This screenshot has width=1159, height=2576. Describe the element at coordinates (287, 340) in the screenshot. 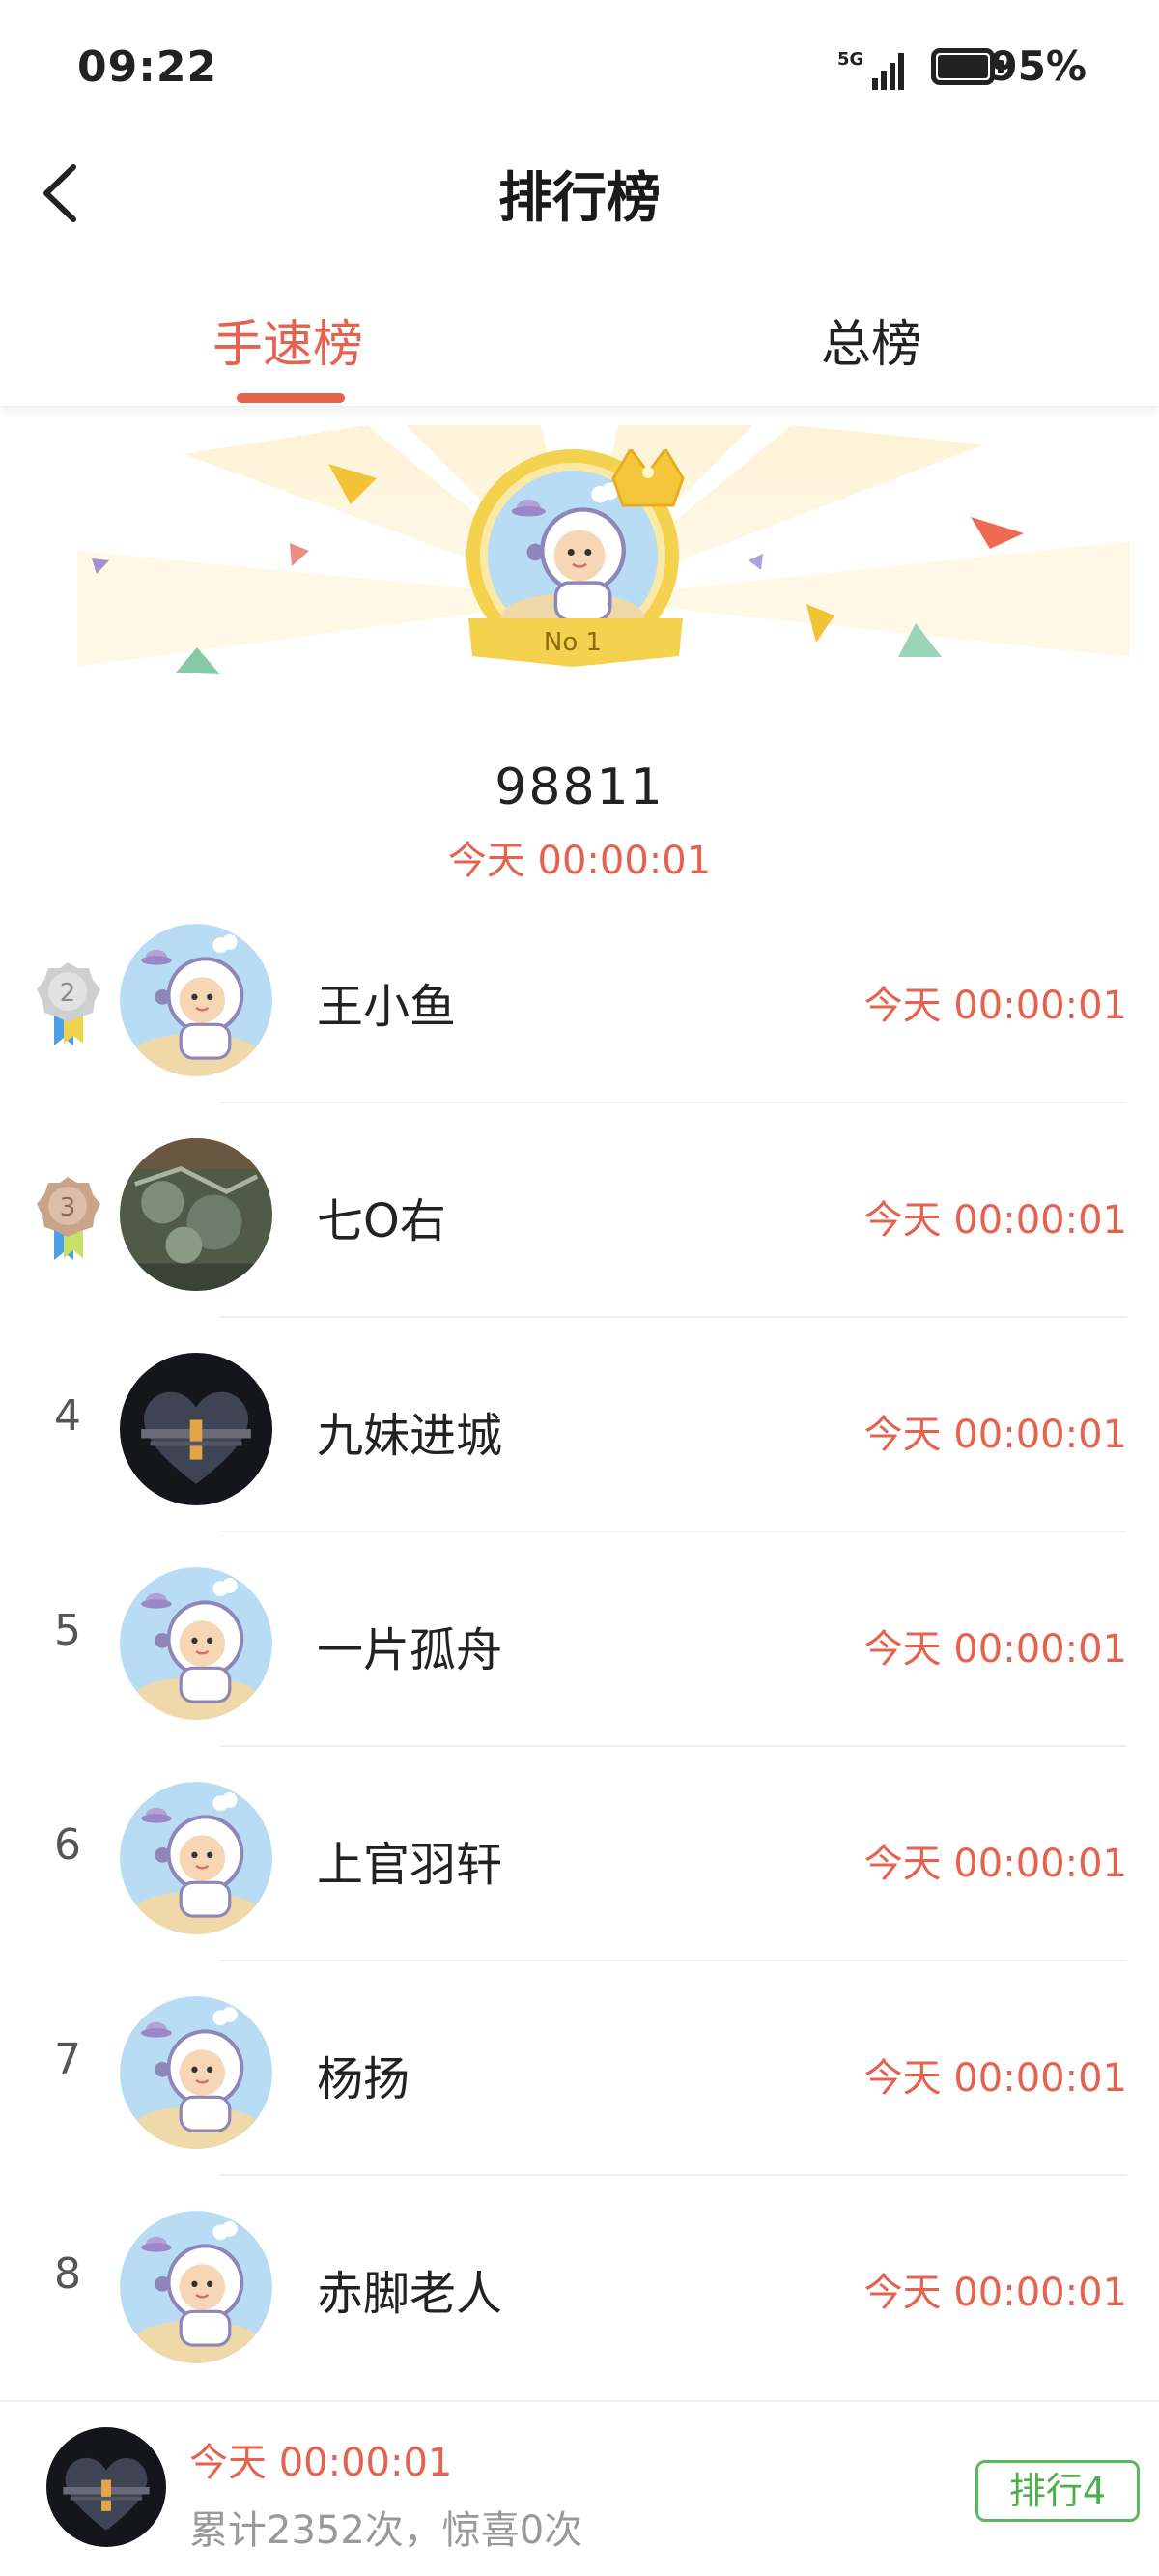

I see `tab-speed-ranking: 手速榜` at that location.